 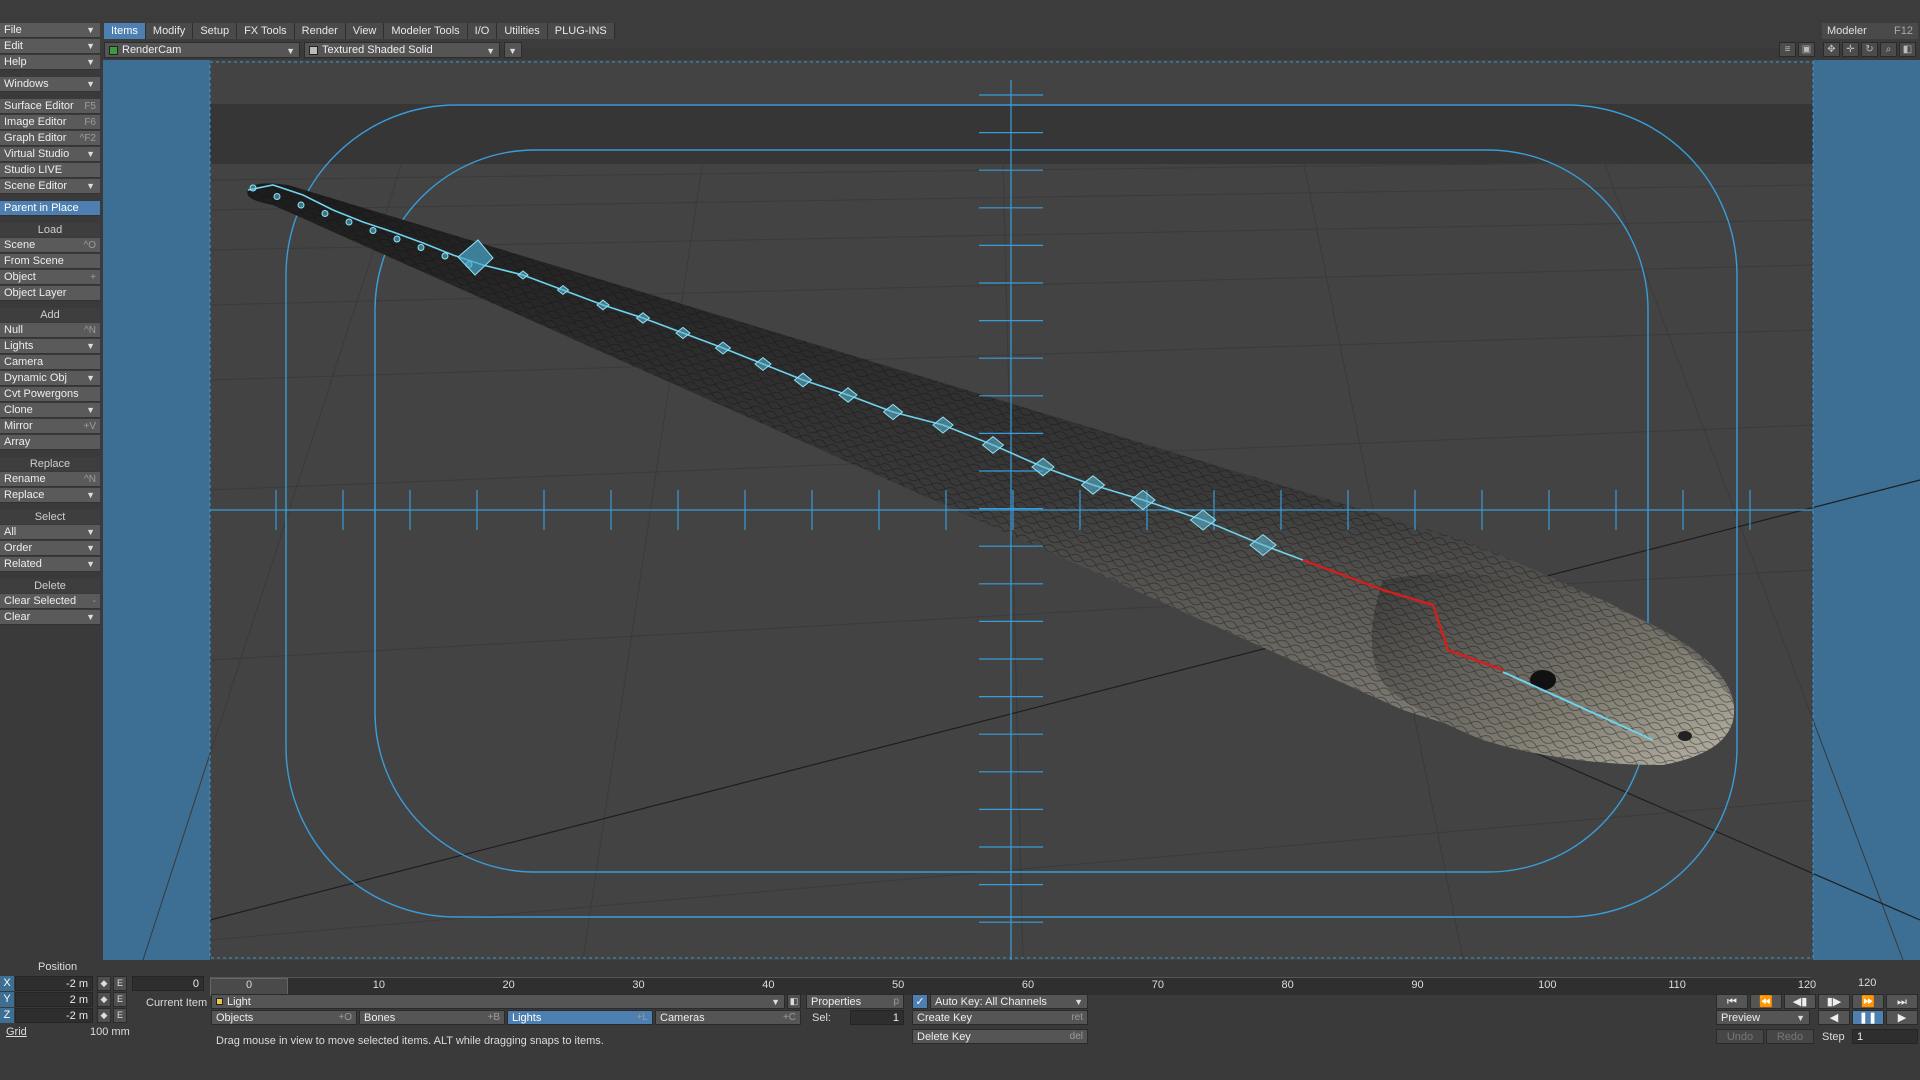 I want to click on play-reverse-icon: ◀, so click(x=1834, y=1017).